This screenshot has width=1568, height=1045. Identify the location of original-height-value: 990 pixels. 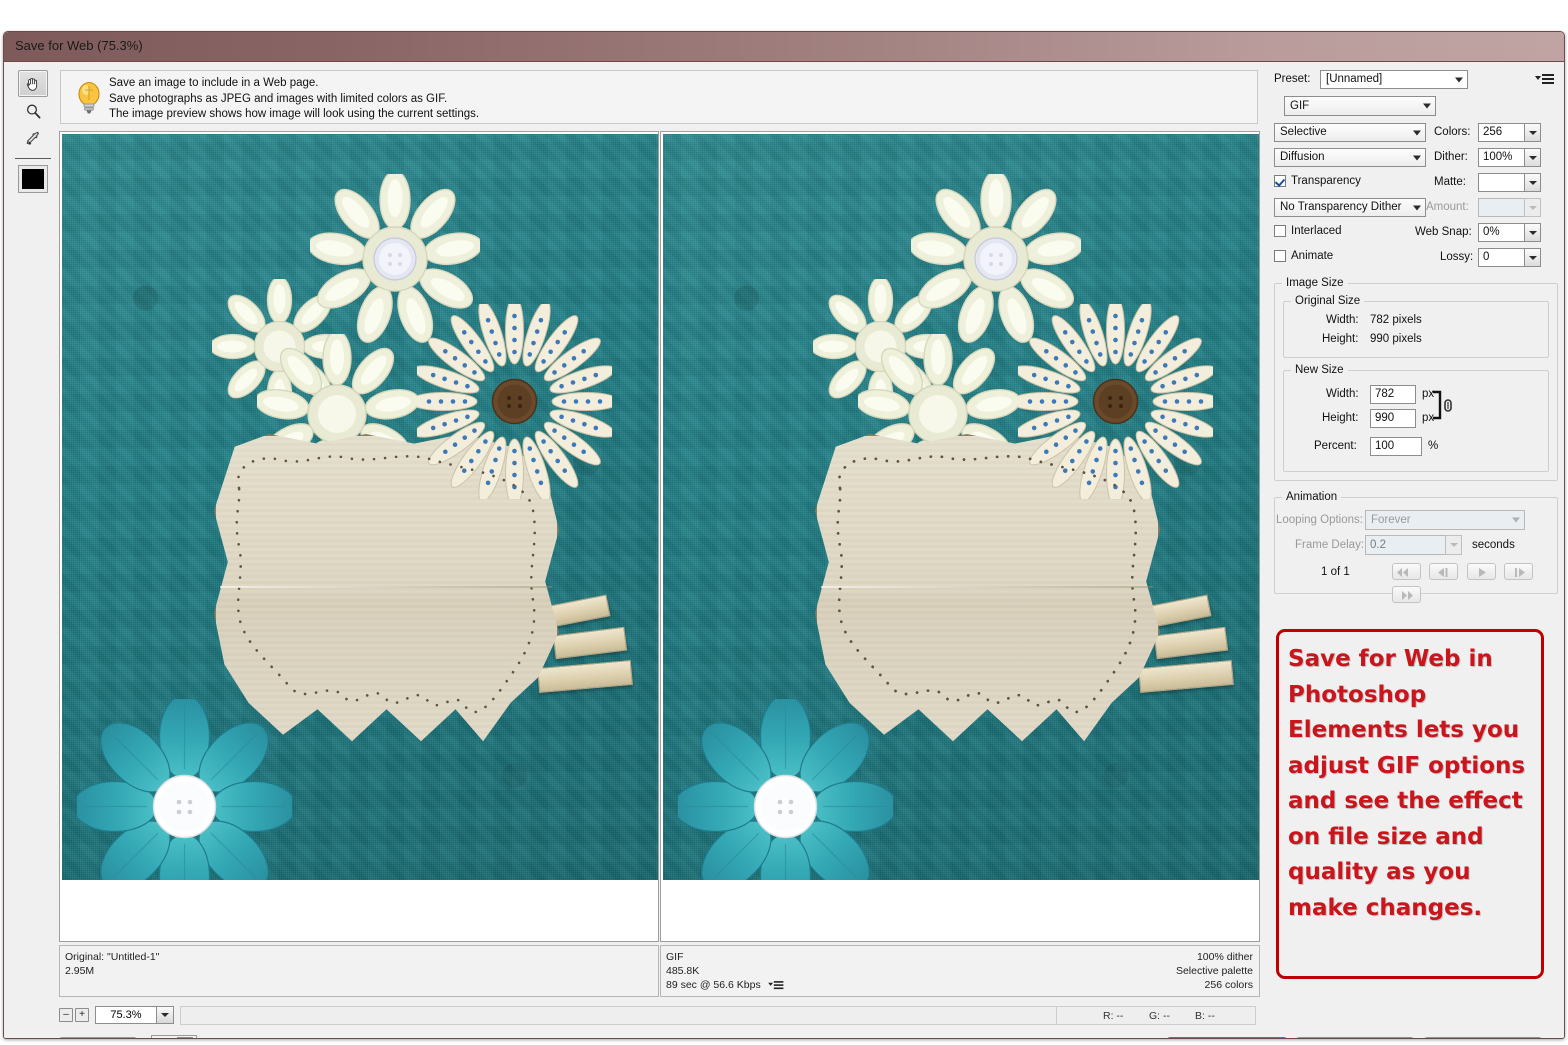
(1396, 339).